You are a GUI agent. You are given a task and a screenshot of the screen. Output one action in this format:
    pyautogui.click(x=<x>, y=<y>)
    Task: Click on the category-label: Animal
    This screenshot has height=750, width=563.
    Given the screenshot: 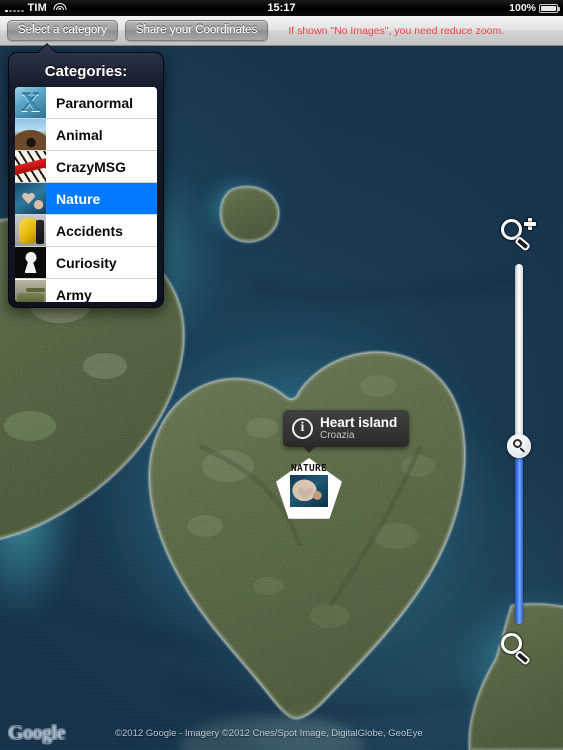 What is the action you would take?
    pyautogui.click(x=79, y=134)
    